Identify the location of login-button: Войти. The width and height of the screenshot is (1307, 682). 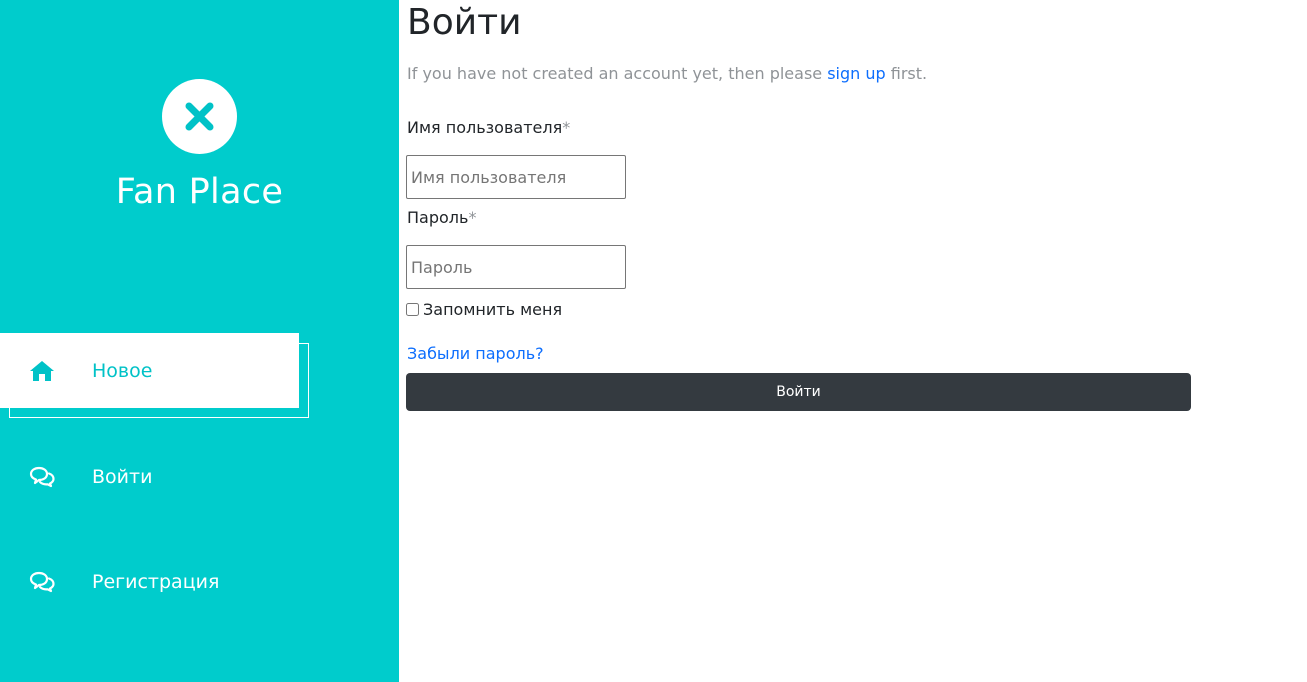
(798, 392).